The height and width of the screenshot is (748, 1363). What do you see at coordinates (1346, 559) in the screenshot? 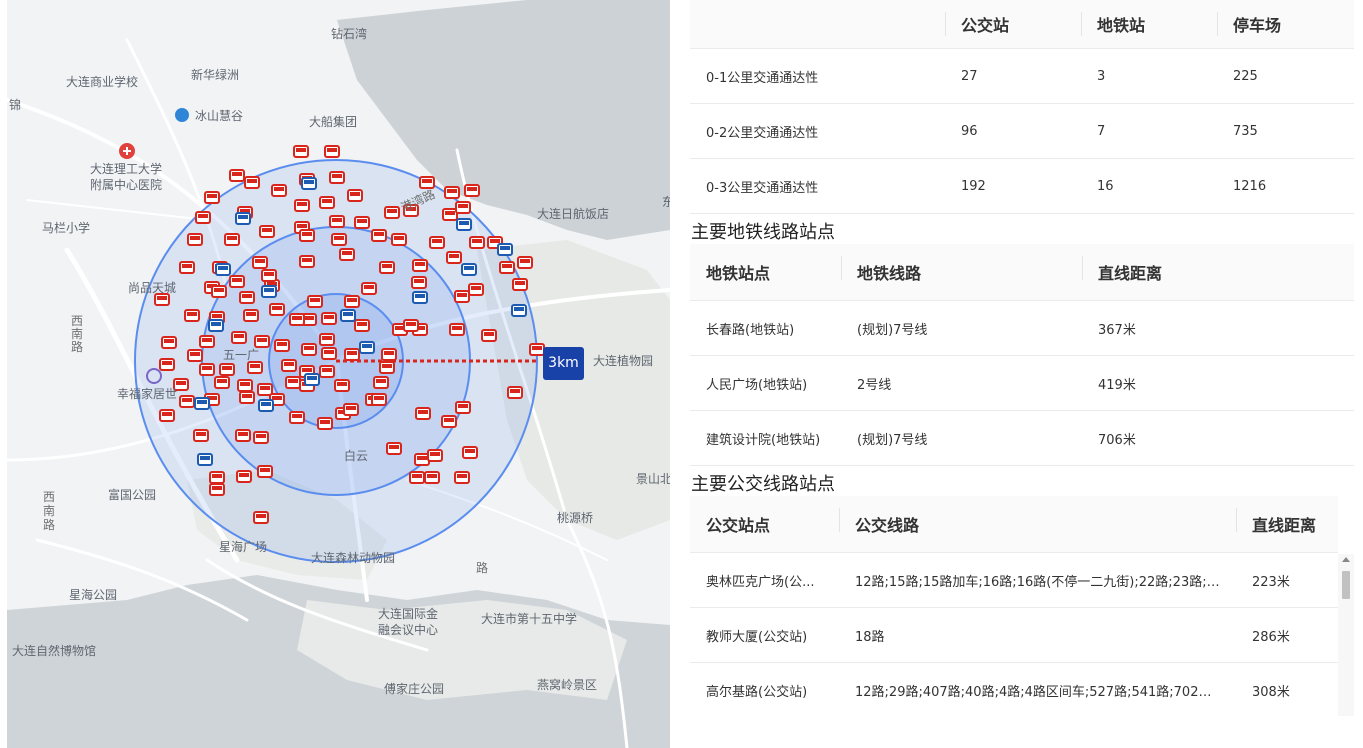
I see `scroll-up-arrow-icon` at bounding box center [1346, 559].